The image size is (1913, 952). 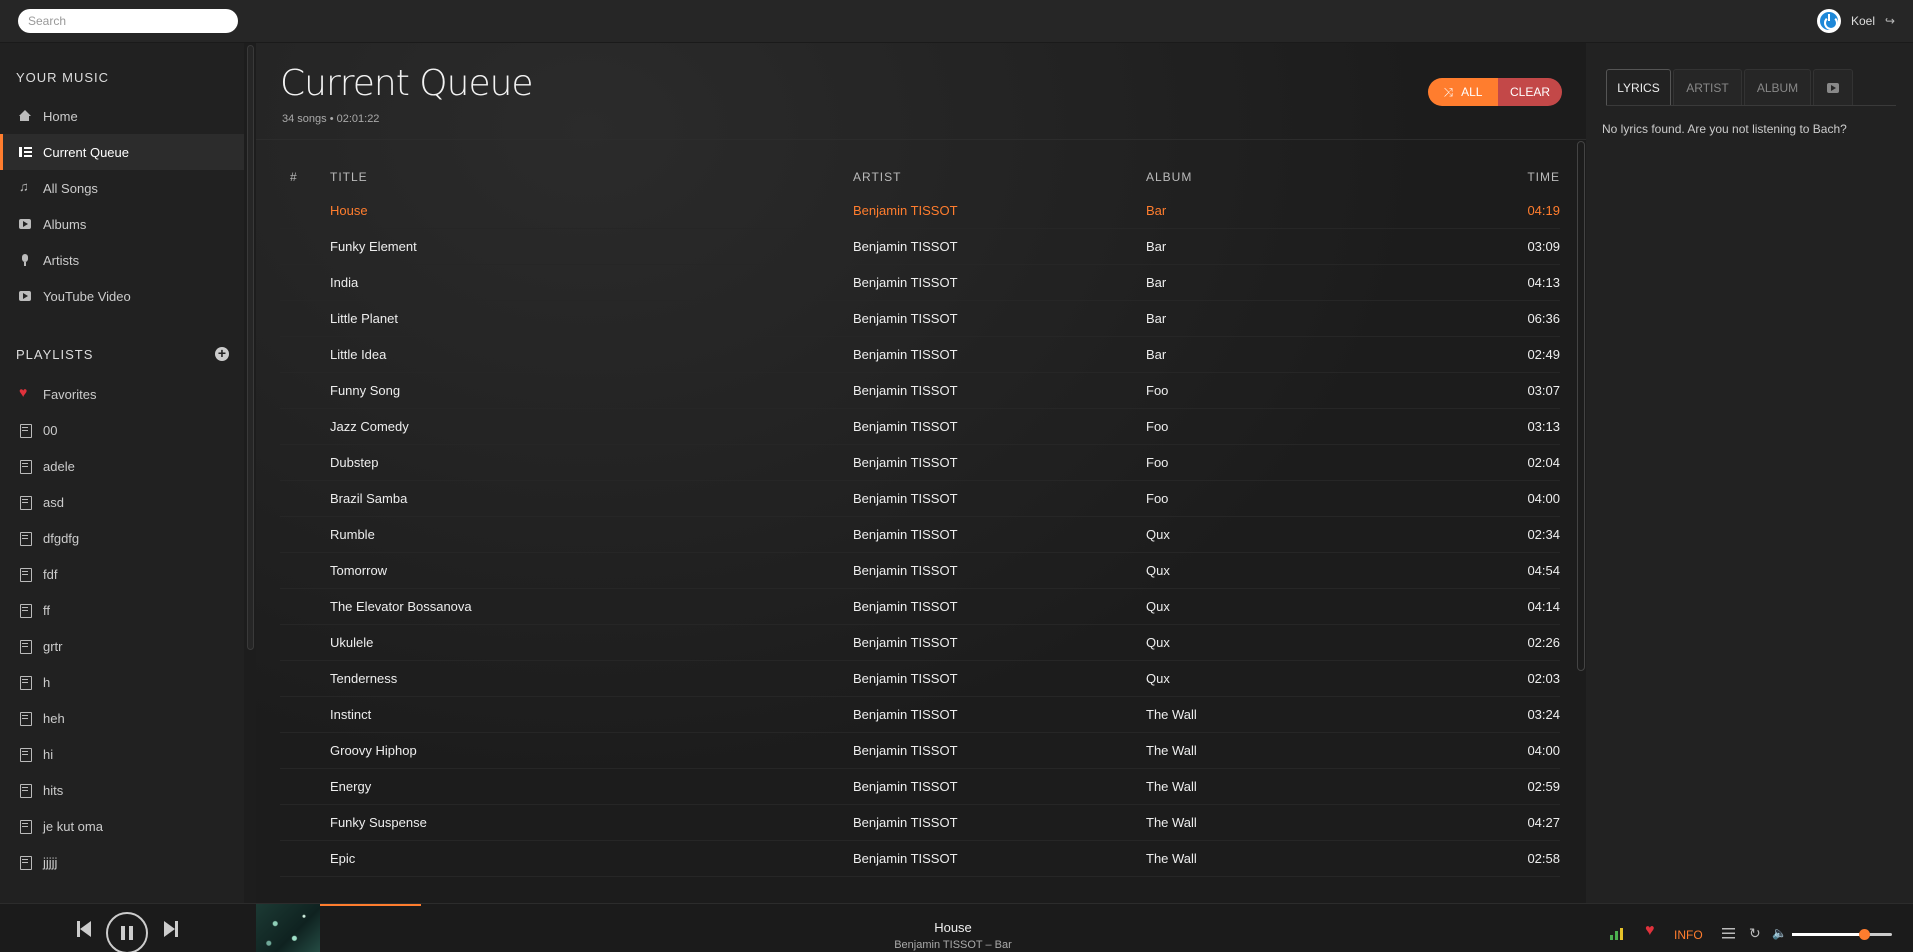 I want to click on sidebar-item-youtube-video: YouTube Video, so click(x=122, y=296).